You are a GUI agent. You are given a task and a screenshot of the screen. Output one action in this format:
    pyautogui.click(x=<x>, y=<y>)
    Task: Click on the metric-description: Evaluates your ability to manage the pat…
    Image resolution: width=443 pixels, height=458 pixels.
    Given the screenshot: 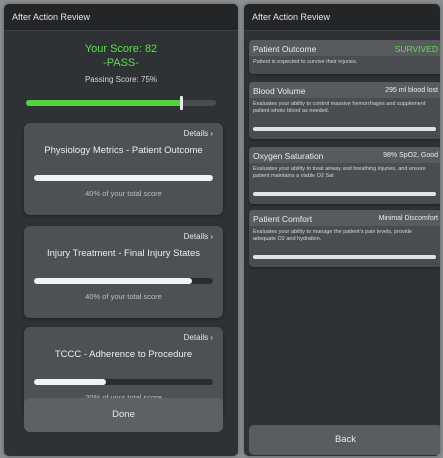 What is the action you would take?
    pyautogui.click(x=333, y=235)
    